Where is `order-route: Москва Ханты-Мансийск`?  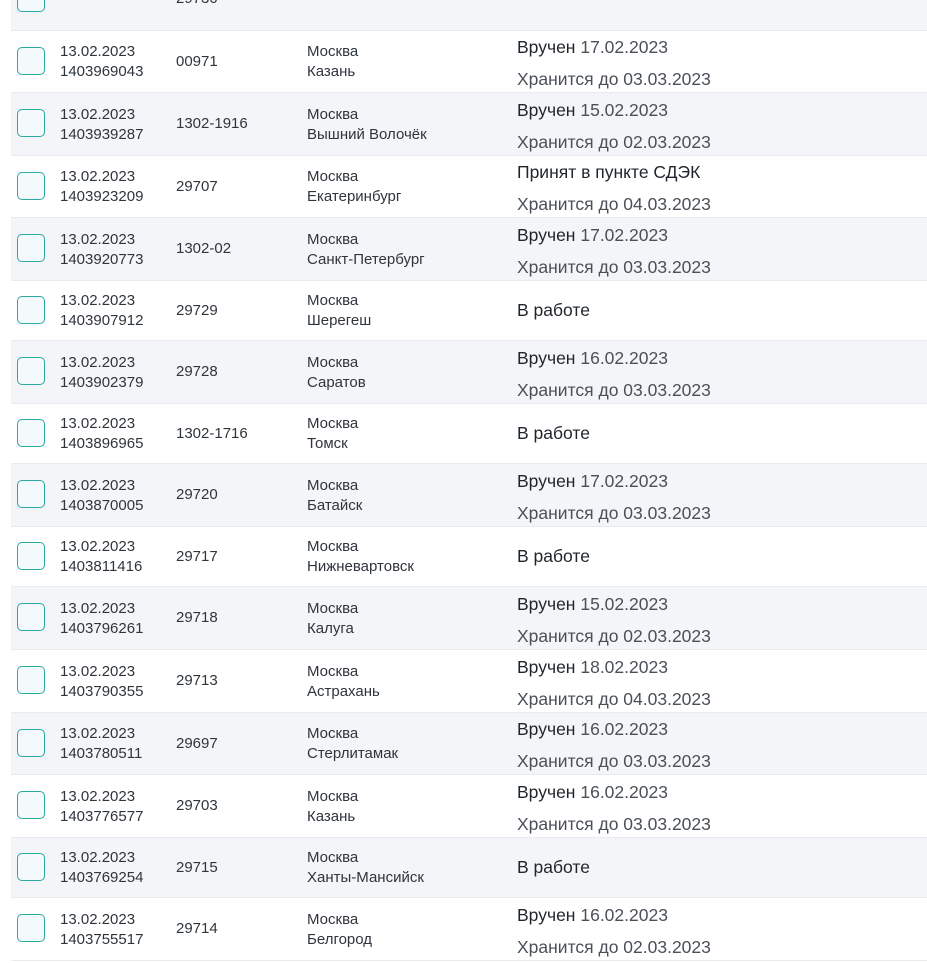
order-route: Москва Ханты-Мансийск is located at coordinates (365, 868).